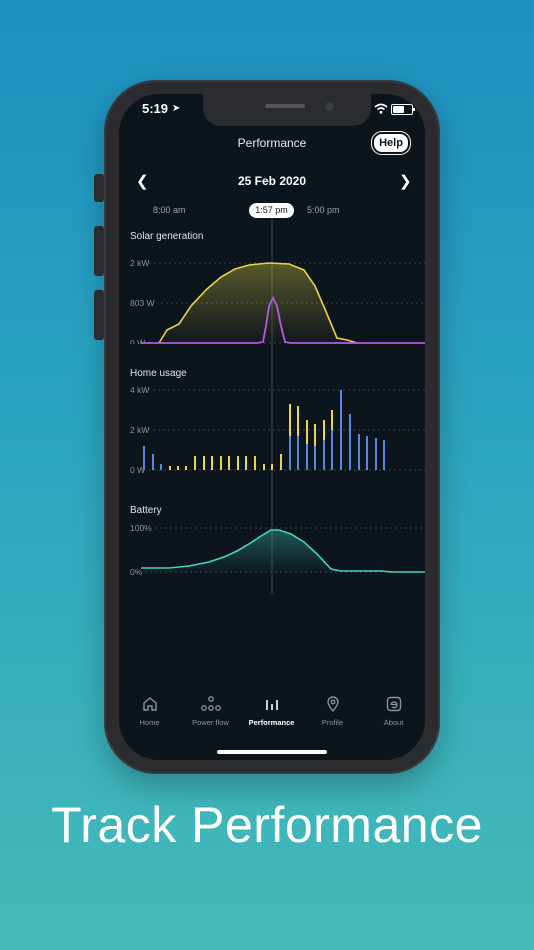 This screenshot has height=950, width=534. What do you see at coordinates (287, 110) in the screenshot?
I see `notch` at bounding box center [287, 110].